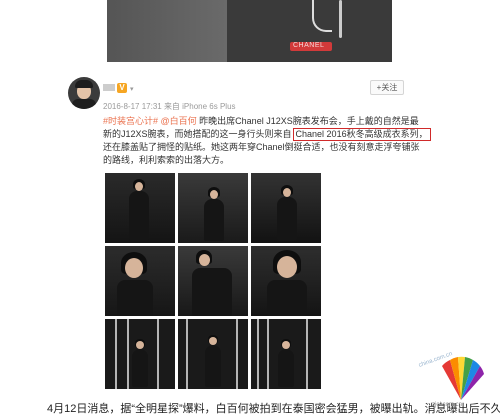 This screenshot has width=500, height=419. Describe the element at coordinates (132, 89) in the screenshot. I see `chevron-down-icon: ▾` at that location.